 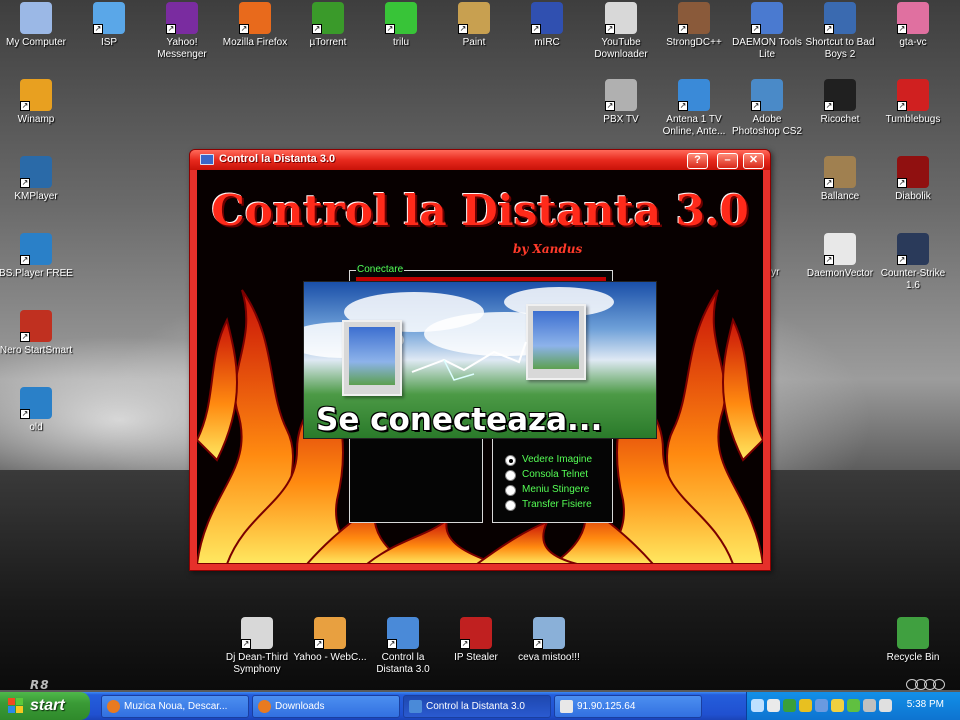 What do you see at coordinates (480, 210) in the screenshot?
I see `app-heading: Control la Distanta 3.0` at bounding box center [480, 210].